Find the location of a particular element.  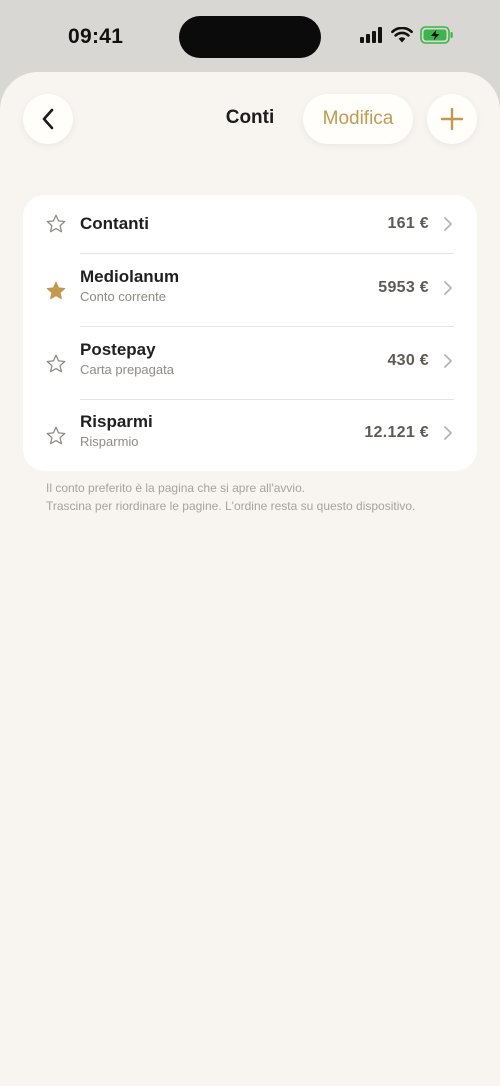

account-amount: 430 € is located at coordinates (408, 360).